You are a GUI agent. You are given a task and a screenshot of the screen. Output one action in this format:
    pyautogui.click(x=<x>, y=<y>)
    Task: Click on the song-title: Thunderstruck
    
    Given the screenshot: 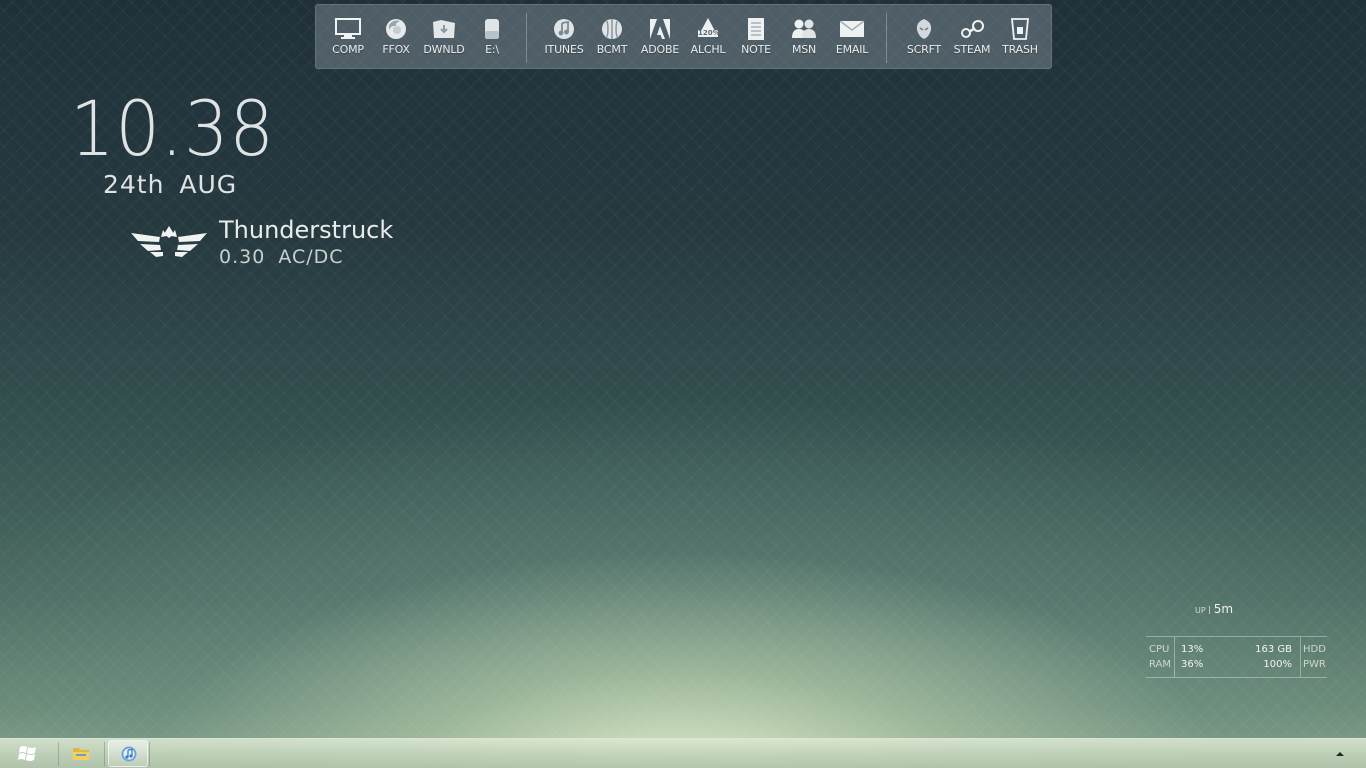 What is the action you would take?
    pyautogui.click(x=306, y=230)
    